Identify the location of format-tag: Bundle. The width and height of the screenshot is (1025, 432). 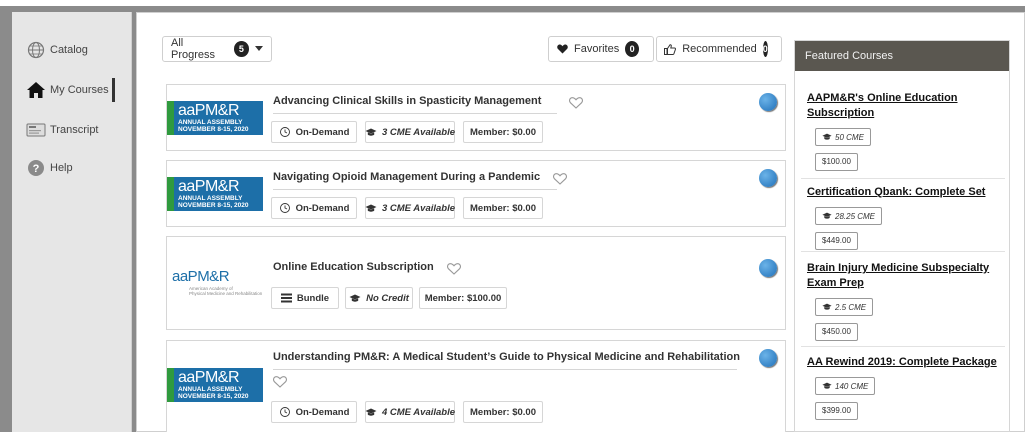
(305, 298).